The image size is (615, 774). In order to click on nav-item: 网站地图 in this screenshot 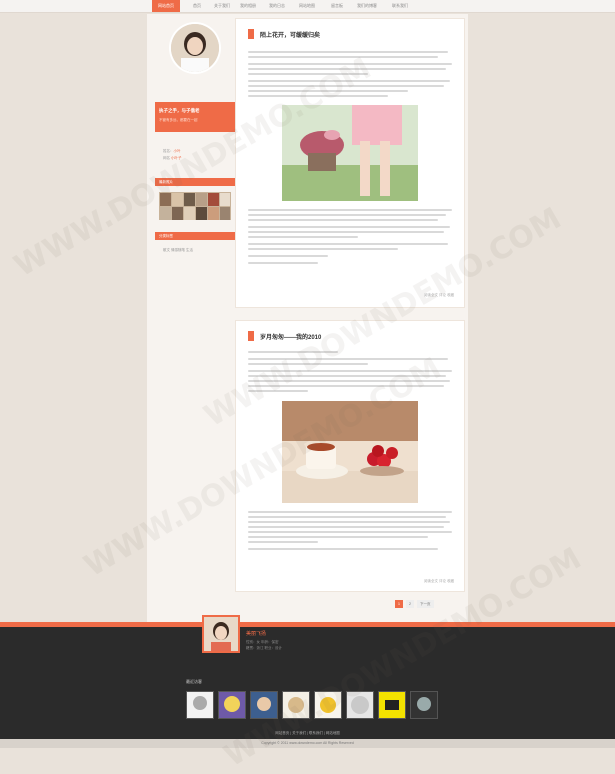, I will do `click(307, 6)`.